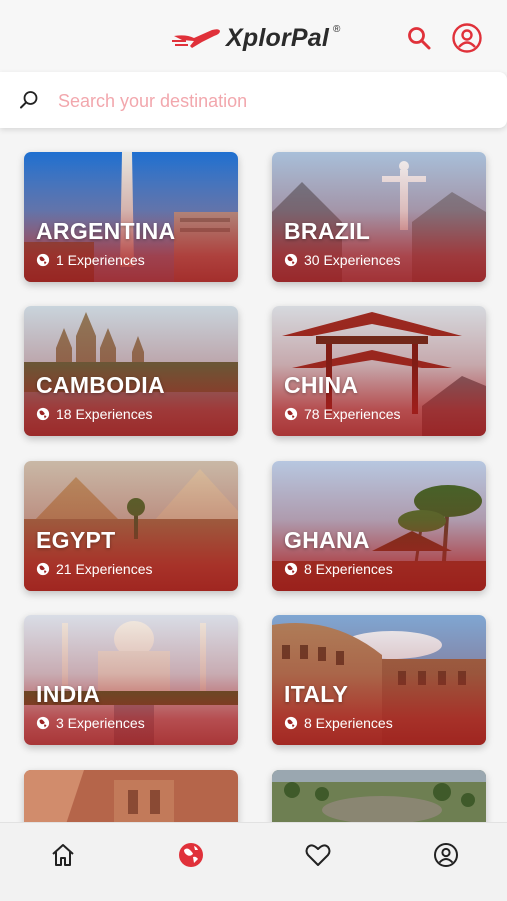 The image size is (507, 901). Describe the element at coordinates (131, 371) in the screenshot. I see `destination-card-cambodia: CAMBODIA 18 Experiences` at that location.